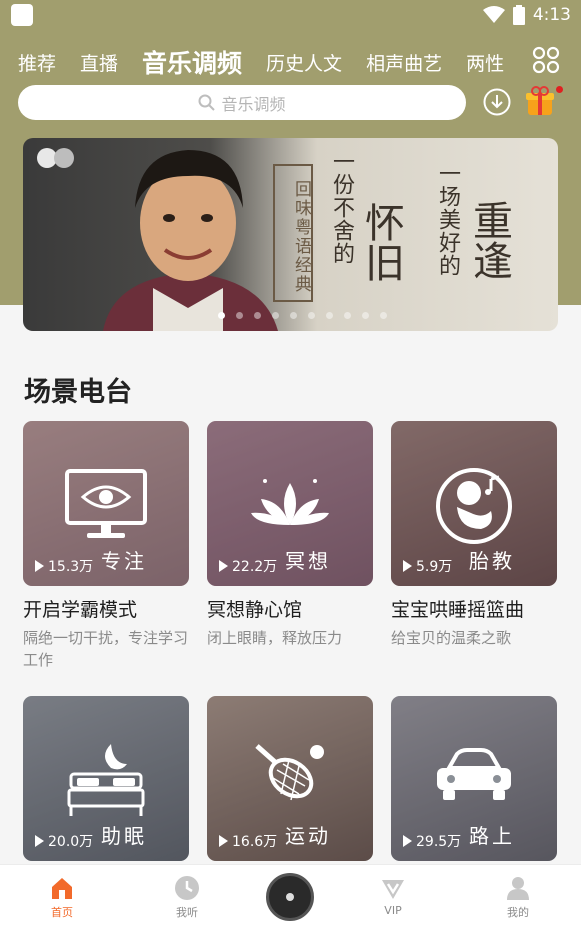  I want to click on scene-card-sports: 16.6万 运动, so click(290, 778).